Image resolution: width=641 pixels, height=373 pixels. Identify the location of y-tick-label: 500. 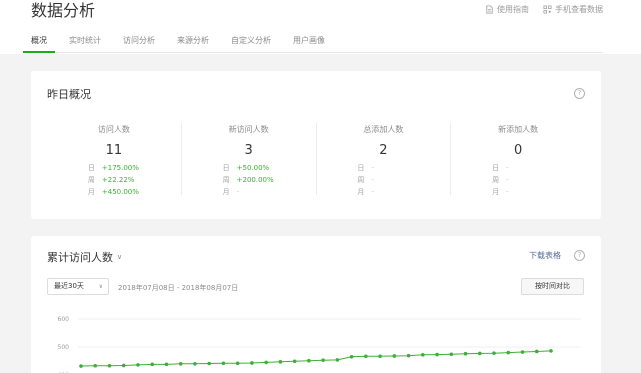
(64, 347).